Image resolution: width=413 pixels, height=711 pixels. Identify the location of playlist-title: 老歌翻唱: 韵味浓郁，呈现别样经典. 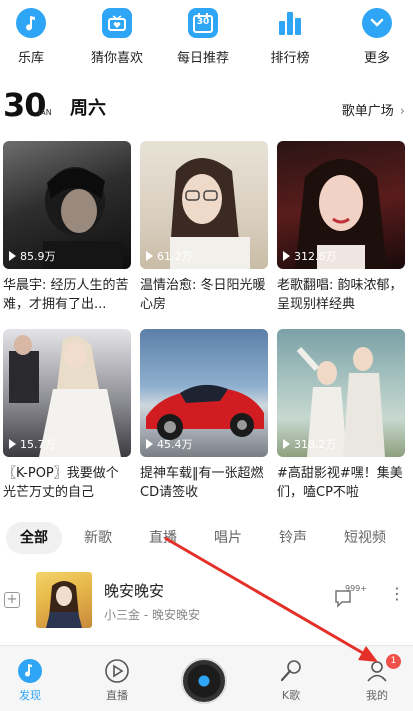
(340, 295).